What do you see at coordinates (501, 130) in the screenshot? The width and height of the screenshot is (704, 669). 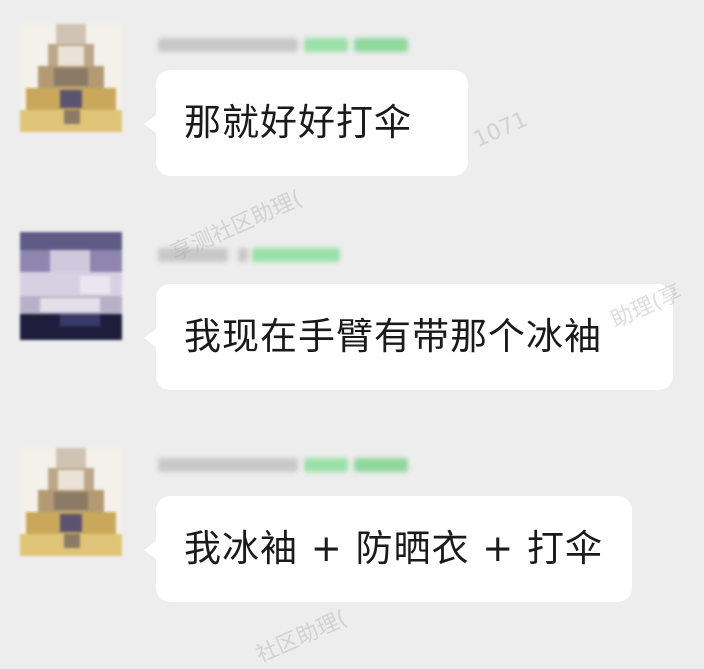 I see `watermark: 1071` at bounding box center [501, 130].